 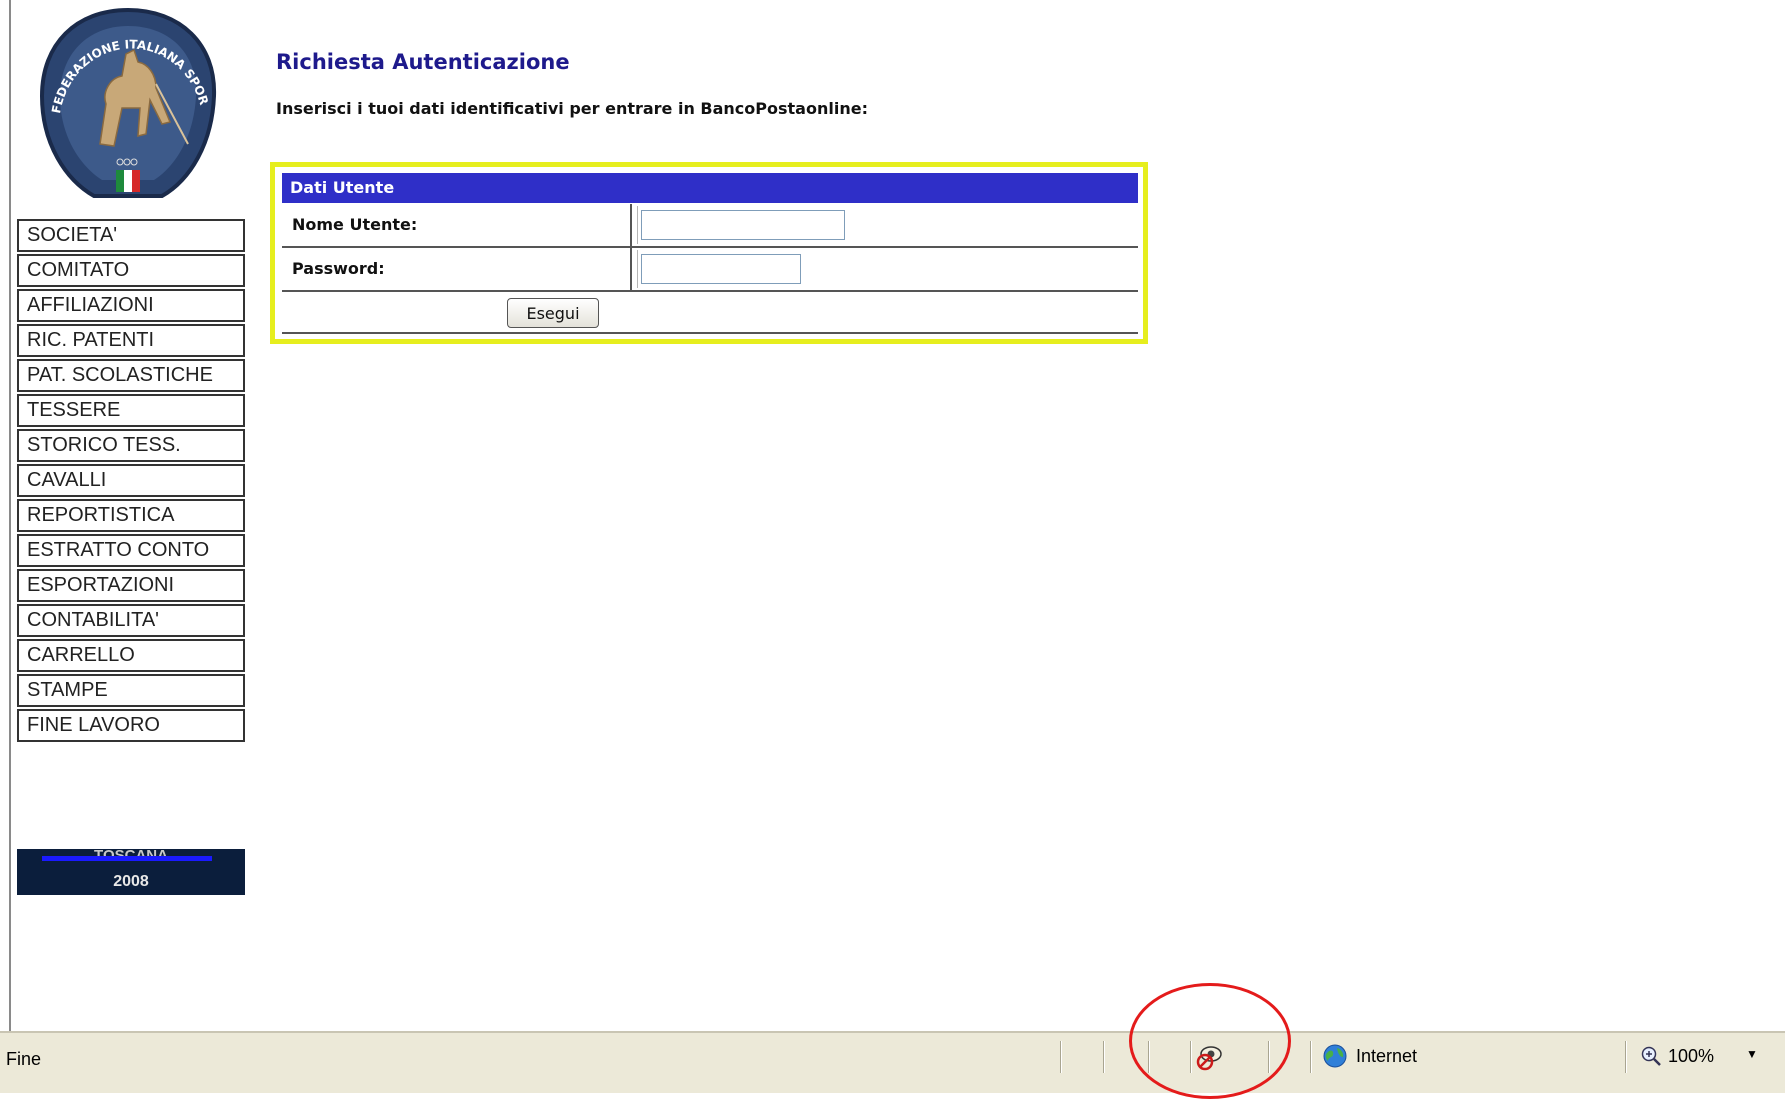 What do you see at coordinates (1651, 1056) in the screenshot?
I see `zoom-icon` at bounding box center [1651, 1056].